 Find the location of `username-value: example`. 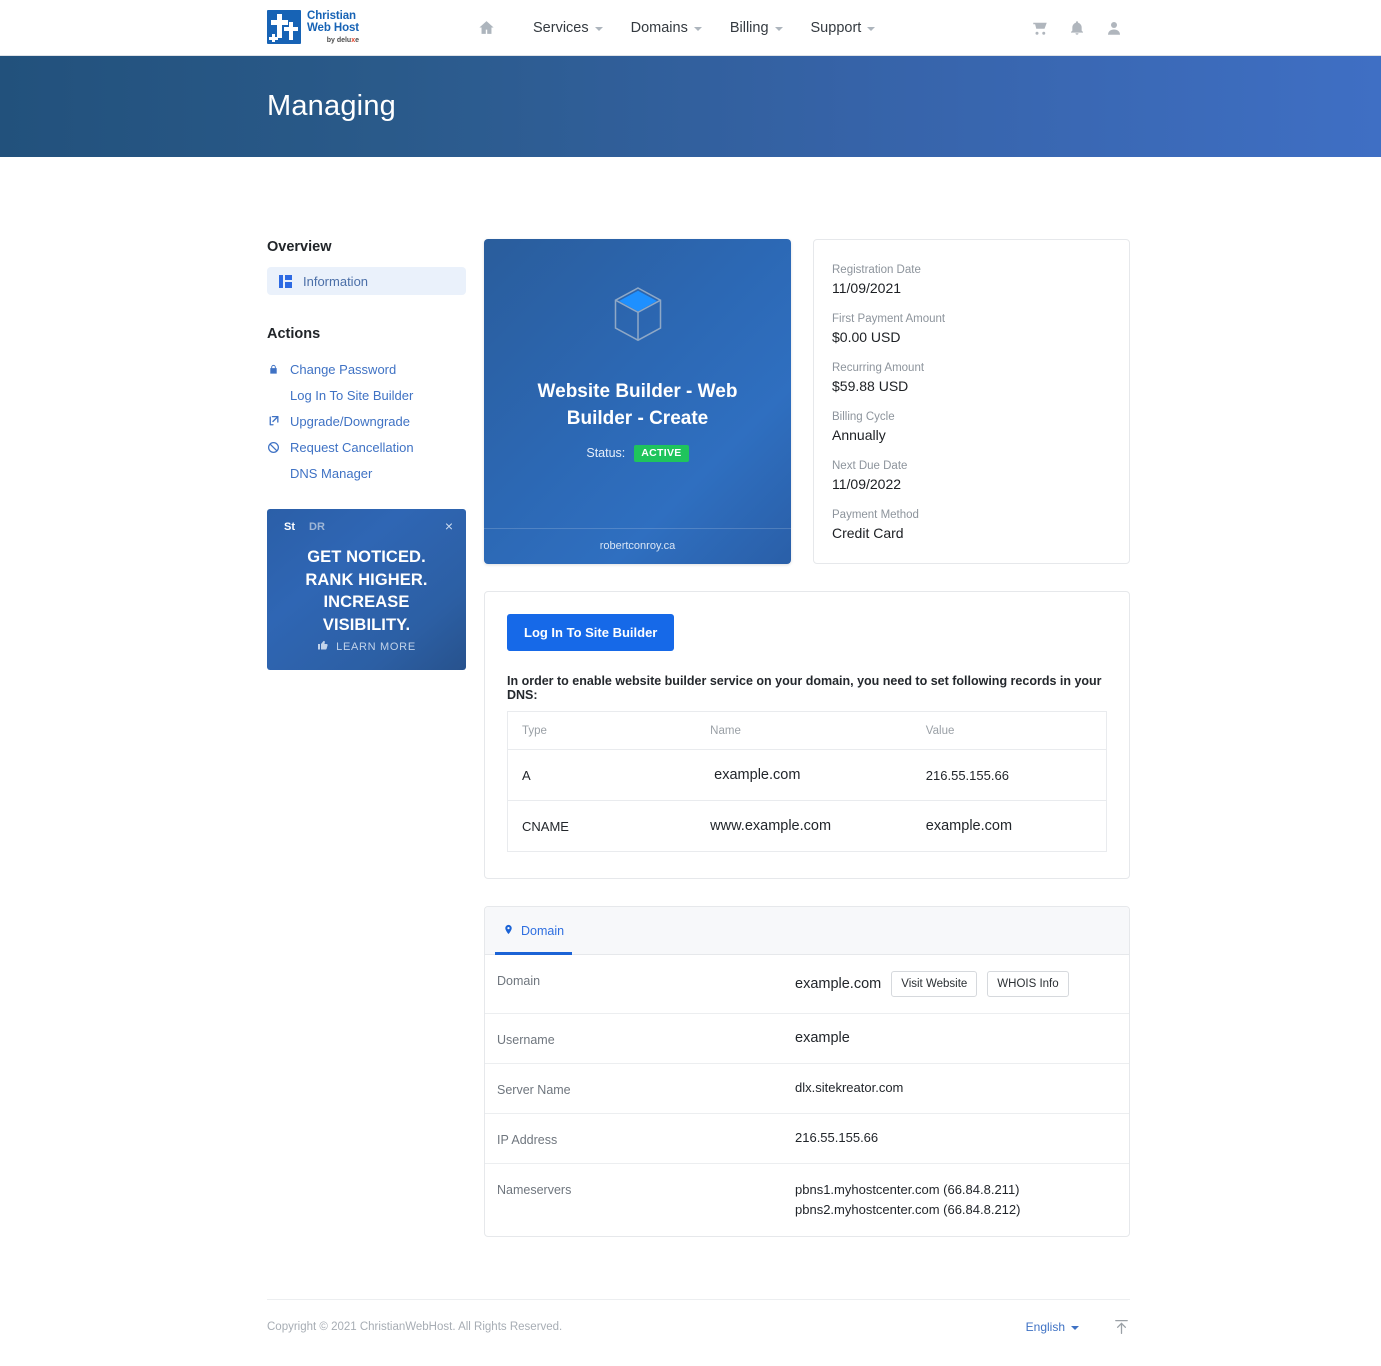

username-value: example is located at coordinates (822, 1038).